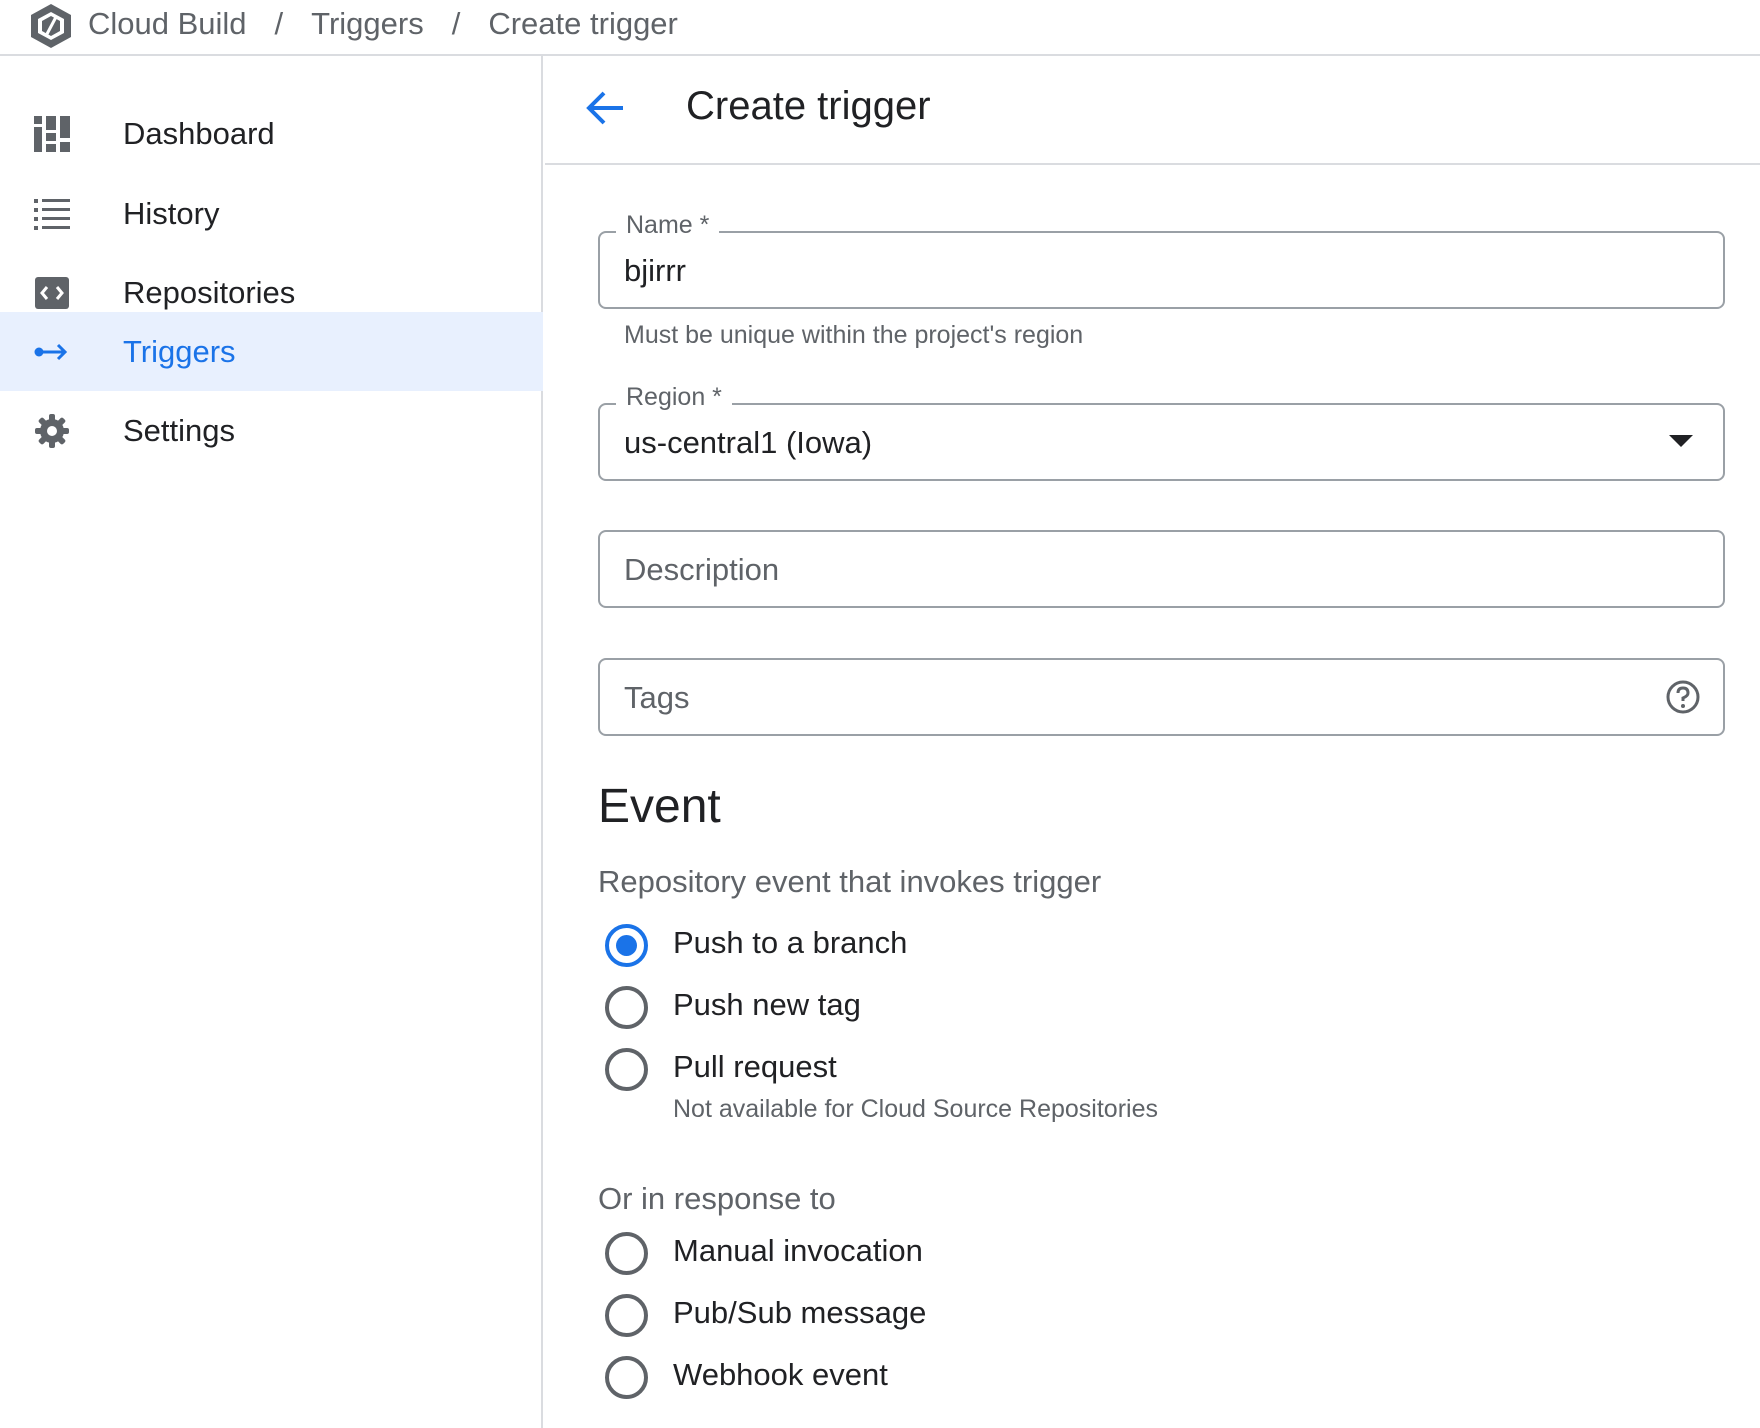 The width and height of the screenshot is (1760, 1428). I want to click on radio-label: Push to a branch, so click(790, 942).